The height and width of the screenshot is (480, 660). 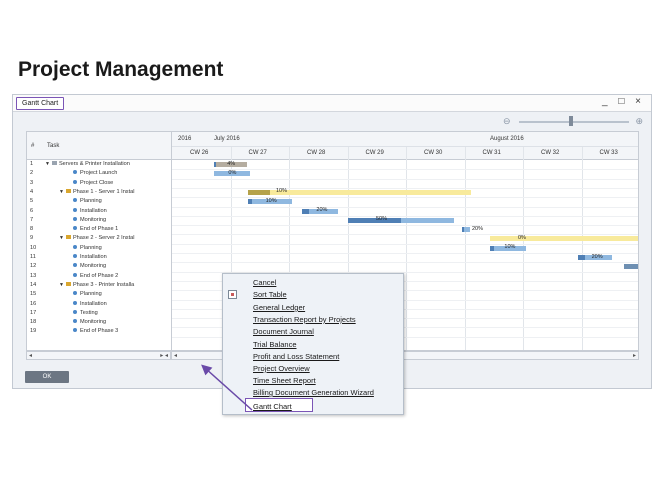 What do you see at coordinates (47, 377) in the screenshot?
I see `ok-button: OK` at bounding box center [47, 377].